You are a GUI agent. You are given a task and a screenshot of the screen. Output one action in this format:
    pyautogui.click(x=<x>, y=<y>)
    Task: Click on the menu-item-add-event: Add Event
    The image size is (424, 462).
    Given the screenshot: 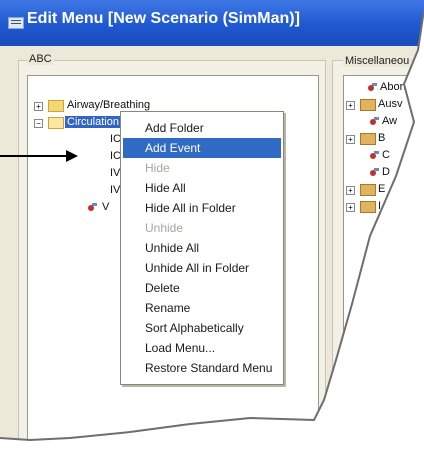 What is the action you would take?
    pyautogui.click(x=202, y=148)
    